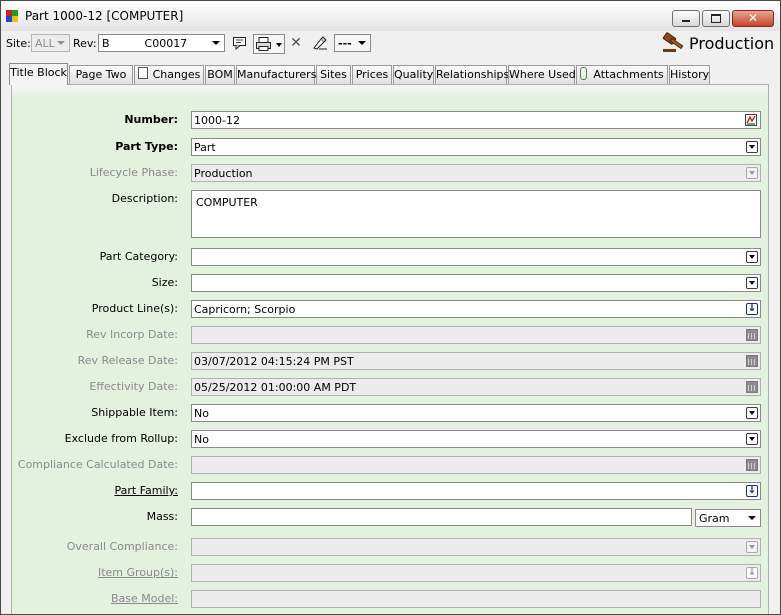  Describe the element at coordinates (390, 92) in the screenshot. I see `panel-header-shade` at that location.